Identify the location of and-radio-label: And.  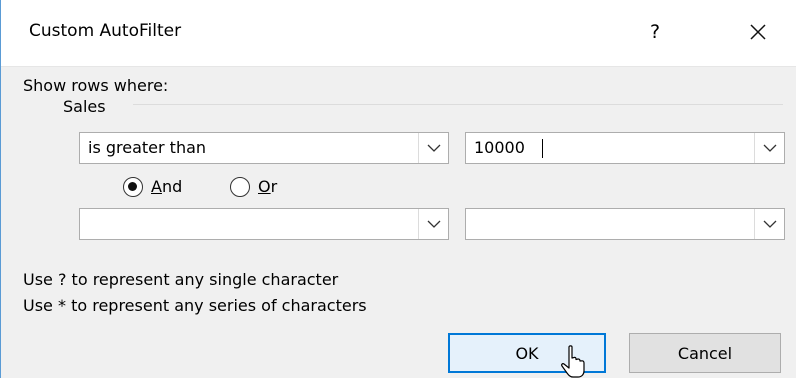
(166, 186).